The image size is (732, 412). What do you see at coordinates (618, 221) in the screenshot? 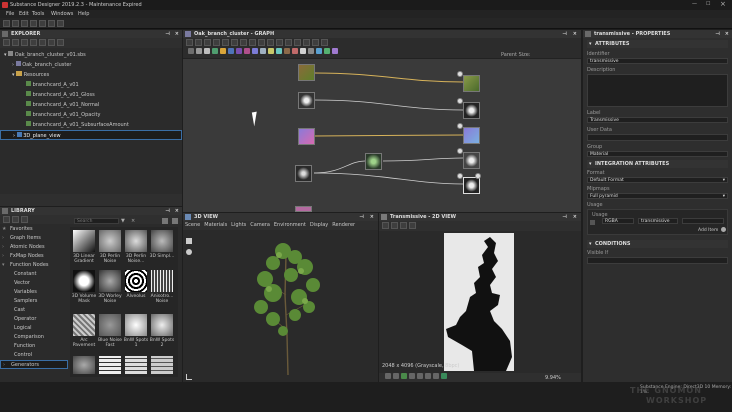
I see `usage-components-select: RGBA` at bounding box center [618, 221].